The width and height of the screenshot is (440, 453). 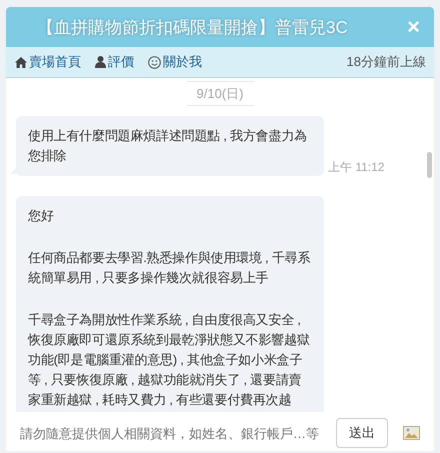 What do you see at coordinates (170, 268) in the screenshot?
I see `message-text: 任何商品都要去學習.熟悉操作與使用環境 , 千尋系統簡單易用 , 只要多操作幾次就很容易上手` at bounding box center [170, 268].